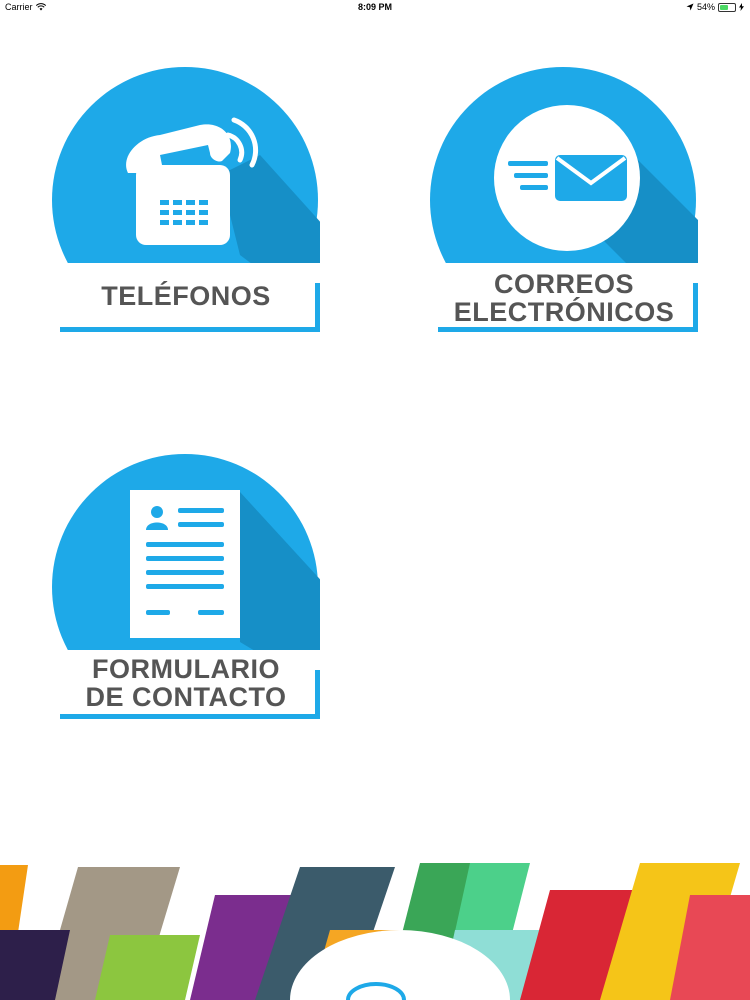  I want to click on correos-electronicos-label: CORREOS ELECTRÓNICOS, so click(564, 298).